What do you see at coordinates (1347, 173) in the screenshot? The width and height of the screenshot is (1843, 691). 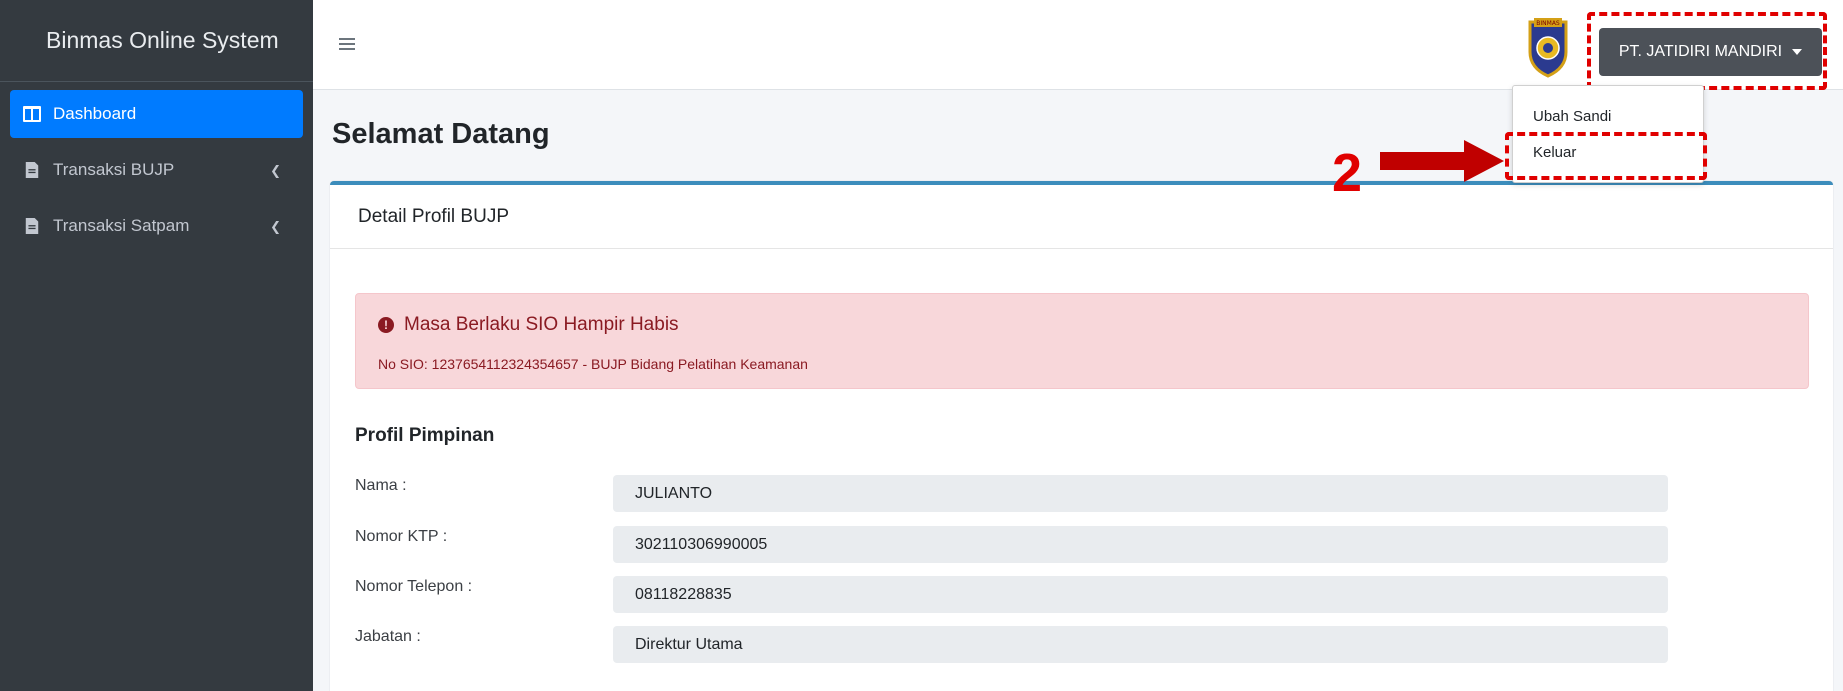 I see `step-number: 2` at bounding box center [1347, 173].